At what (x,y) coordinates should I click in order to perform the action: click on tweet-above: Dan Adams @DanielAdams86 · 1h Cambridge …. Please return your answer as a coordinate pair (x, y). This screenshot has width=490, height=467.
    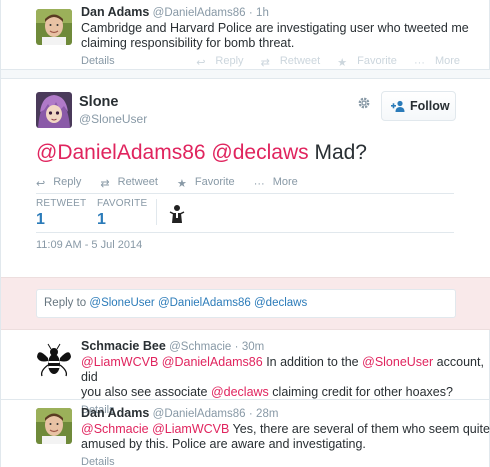
    Looking at the image, I should click on (245, 38).